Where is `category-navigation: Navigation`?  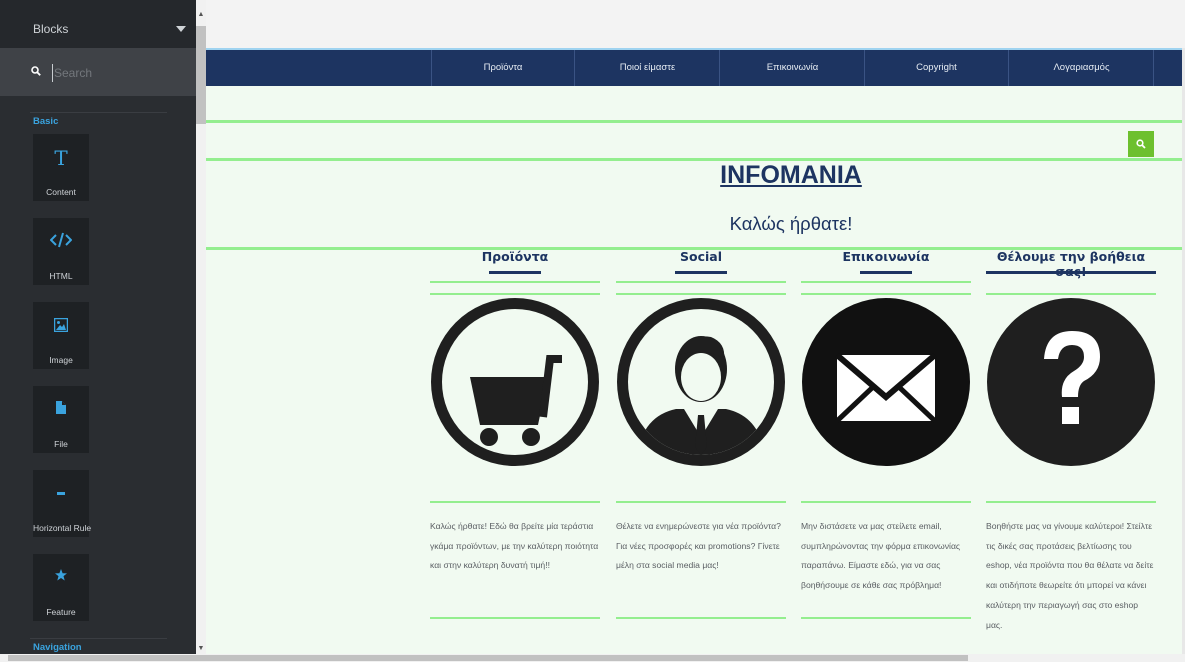
category-navigation: Navigation is located at coordinates (57, 647).